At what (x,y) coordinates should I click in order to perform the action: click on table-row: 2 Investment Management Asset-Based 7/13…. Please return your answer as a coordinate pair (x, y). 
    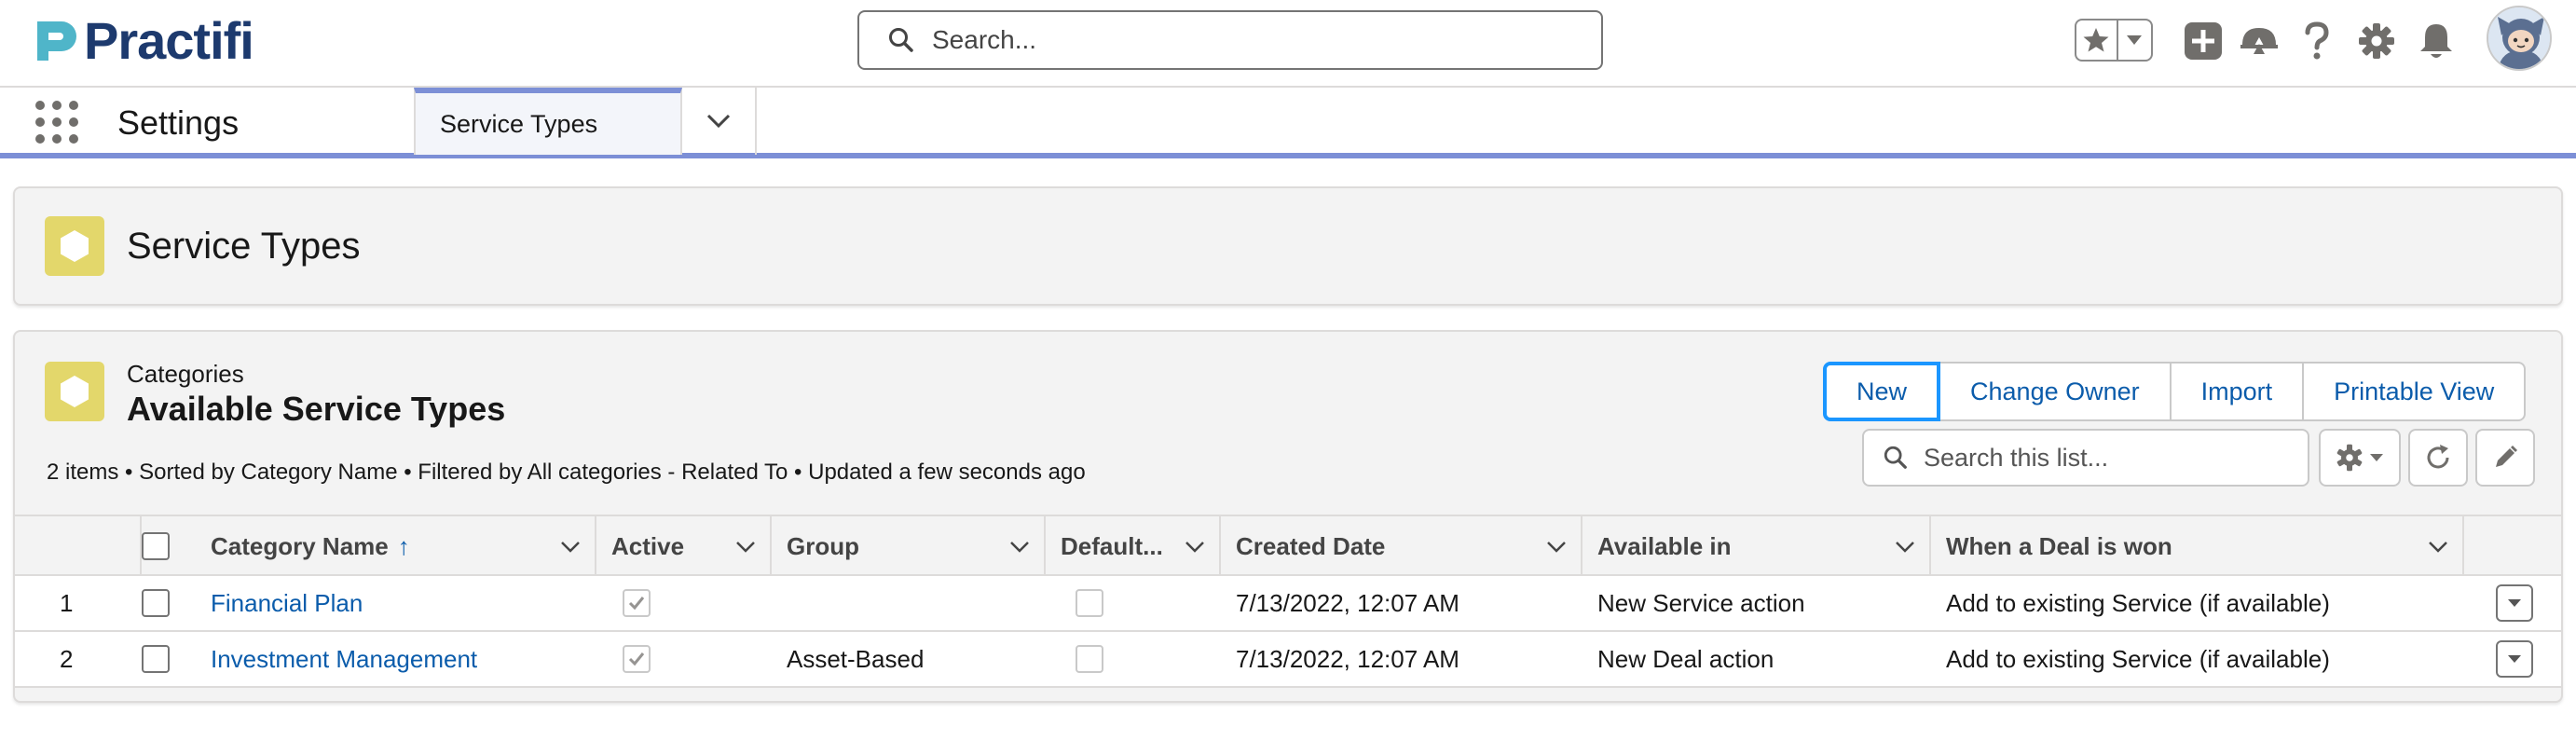
    Looking at the image, I should click on (1288, 660).